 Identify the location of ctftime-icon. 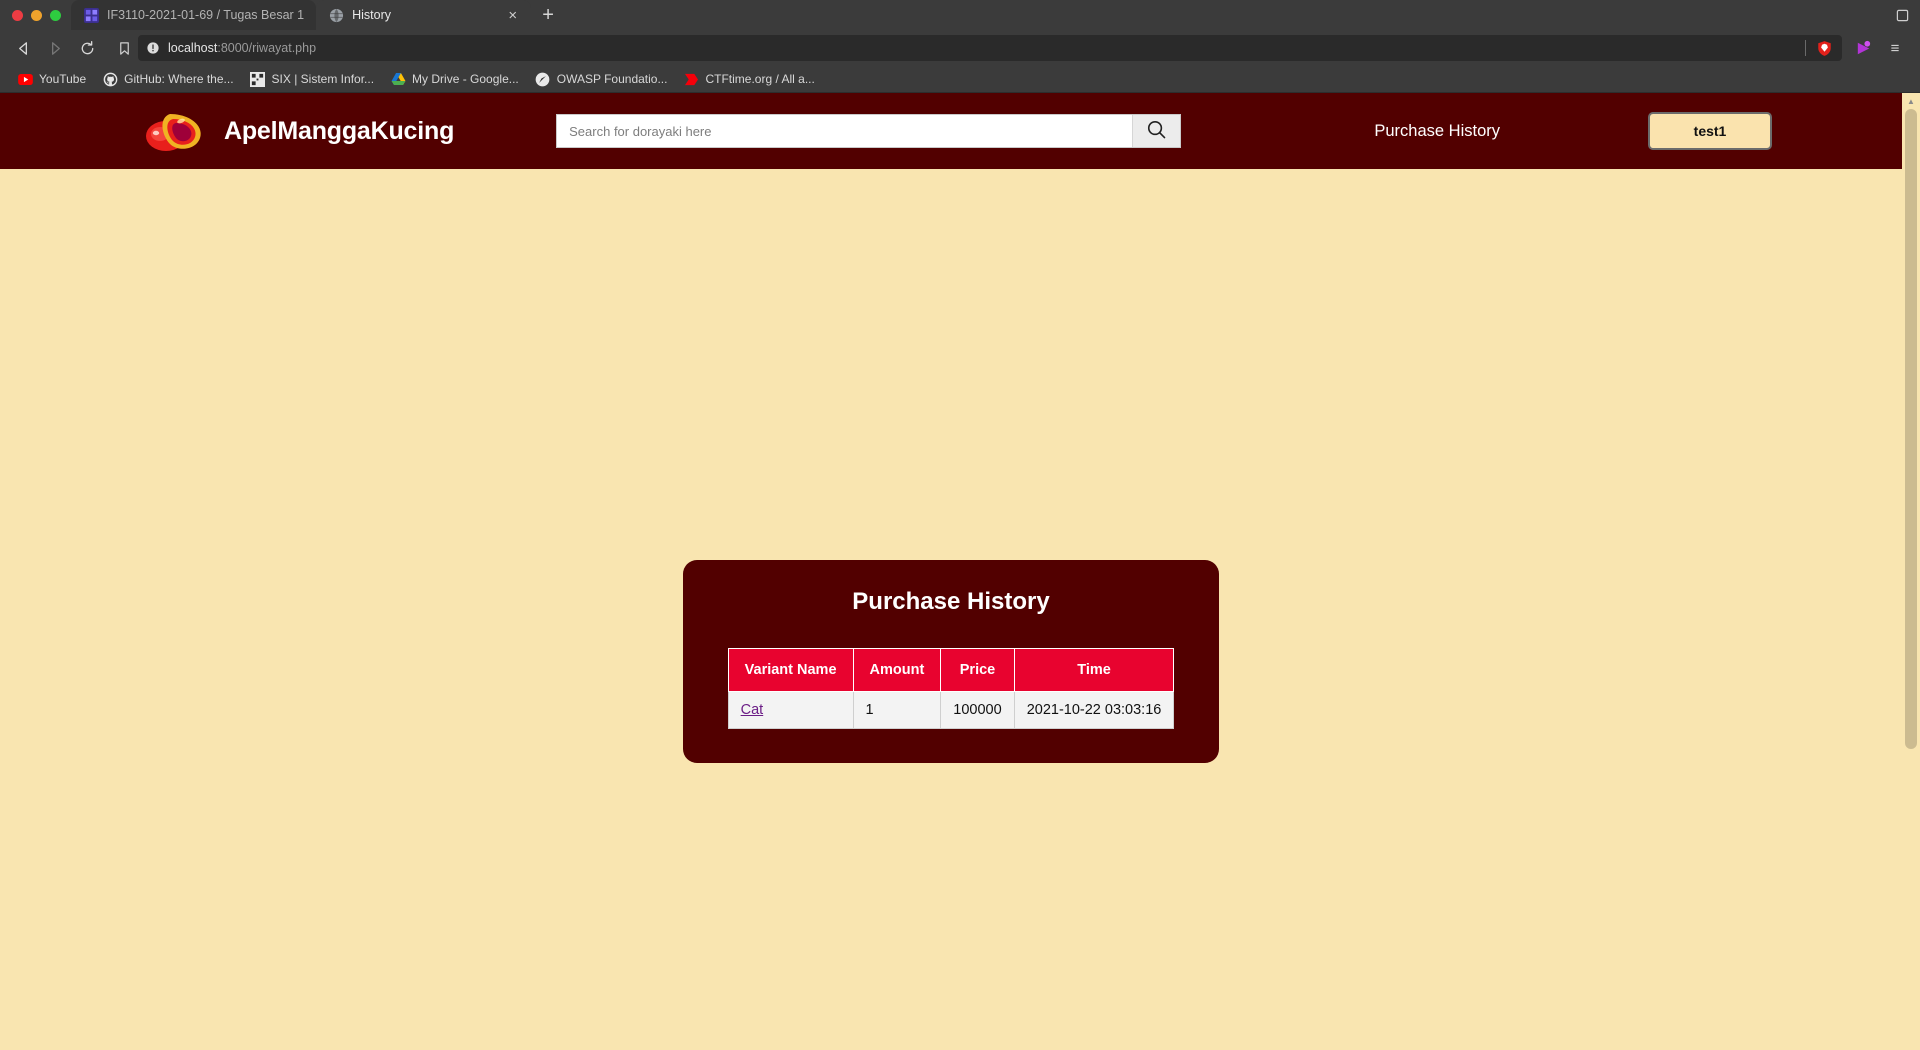
(691, 79).